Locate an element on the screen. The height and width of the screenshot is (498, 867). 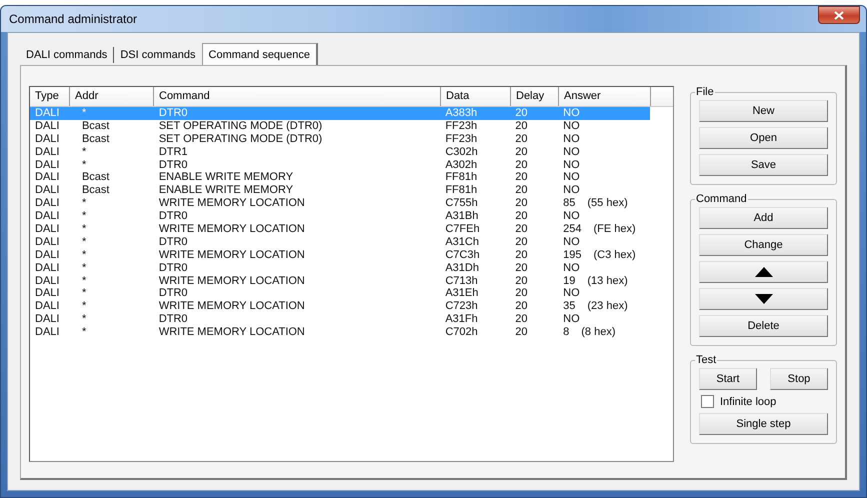
table-row: DALI * DTR0 A31Ch 20 NO is located at coordinates (340, 242).